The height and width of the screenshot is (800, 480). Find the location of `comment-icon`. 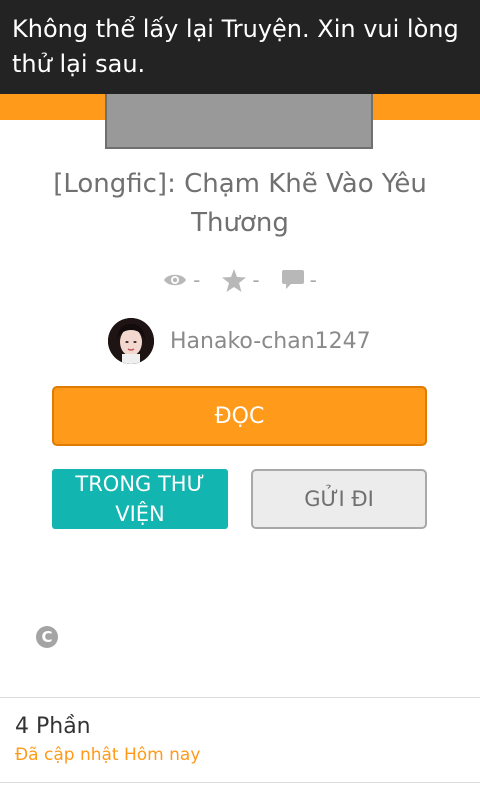

comment-icon is located at coordinates (292, 279).